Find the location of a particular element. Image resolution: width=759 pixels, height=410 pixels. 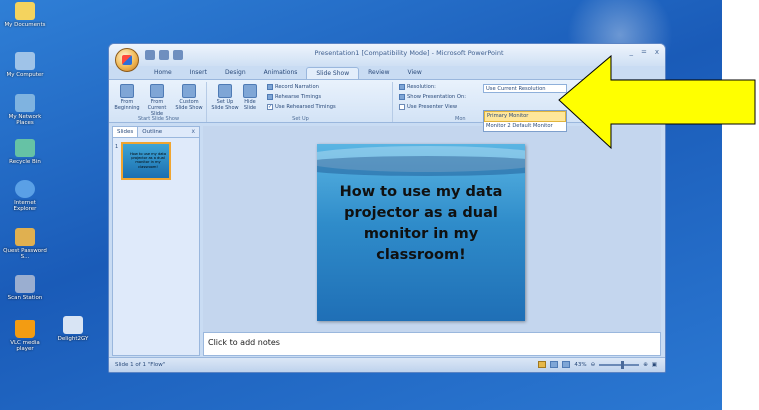

redo-icon is located at coordinates (178, 55).